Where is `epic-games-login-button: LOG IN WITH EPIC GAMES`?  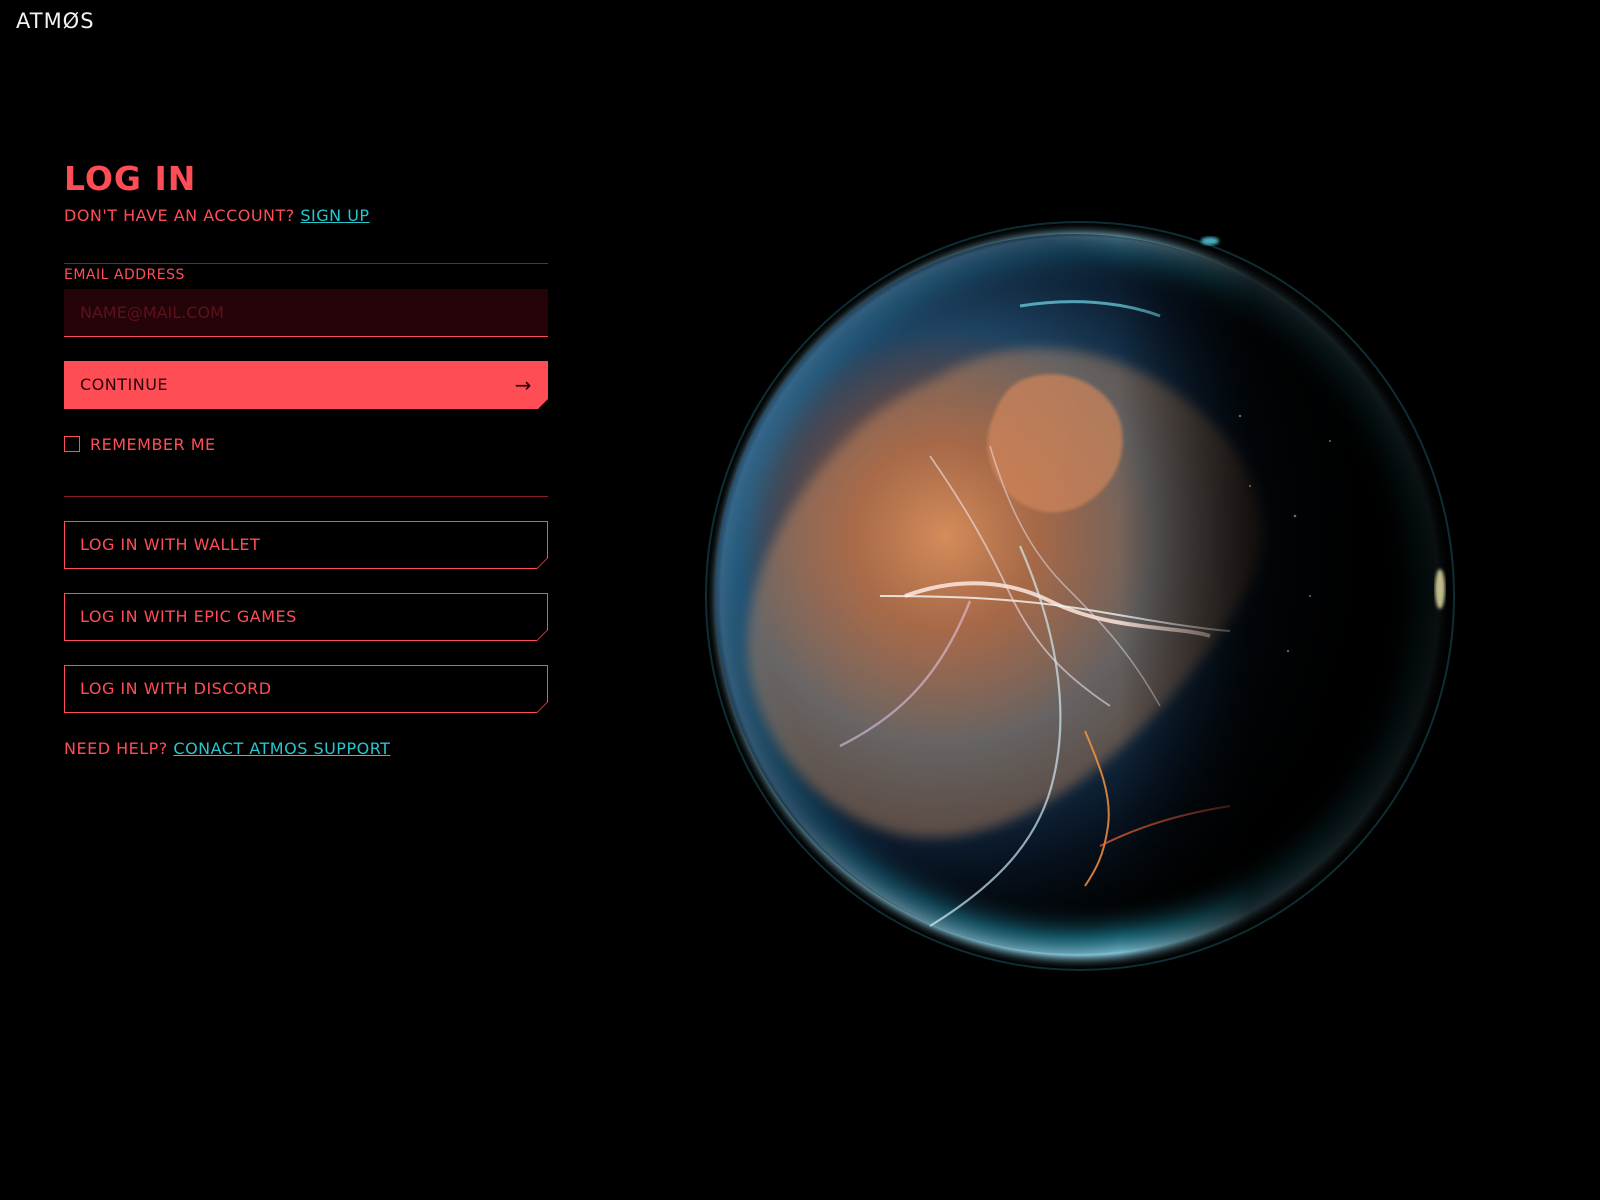
epic-games-login-button: LOG IN WITH EPIC GAMES is located at coordinates (306, 617).